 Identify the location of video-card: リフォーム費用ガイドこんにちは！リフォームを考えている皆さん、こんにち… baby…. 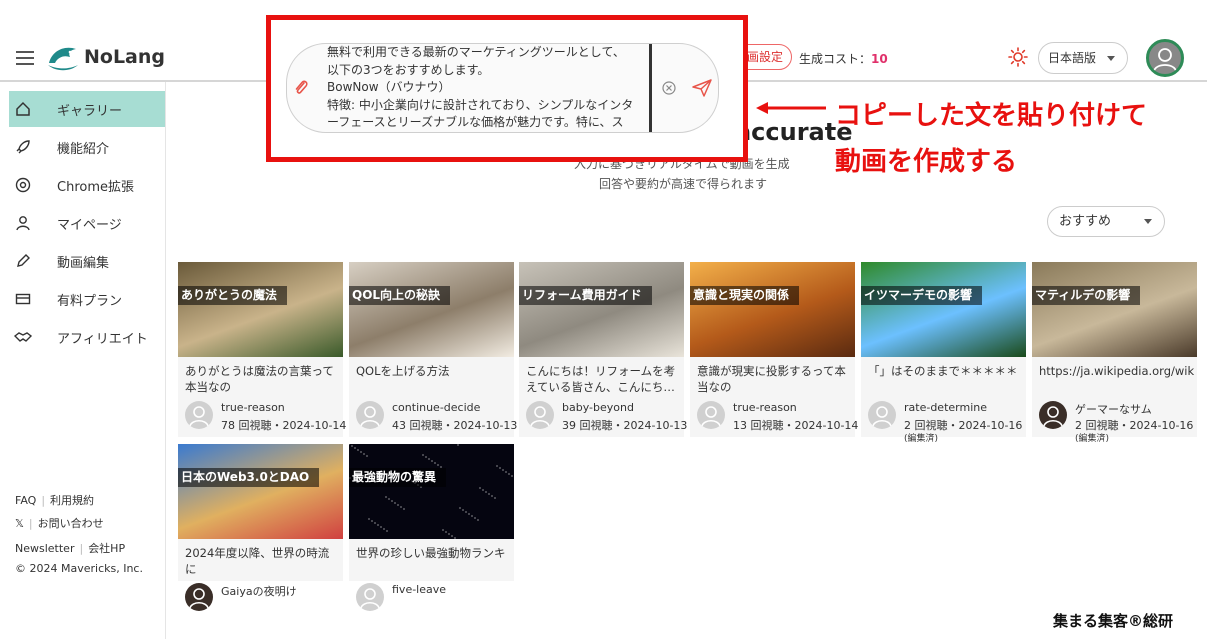
(603, 349).